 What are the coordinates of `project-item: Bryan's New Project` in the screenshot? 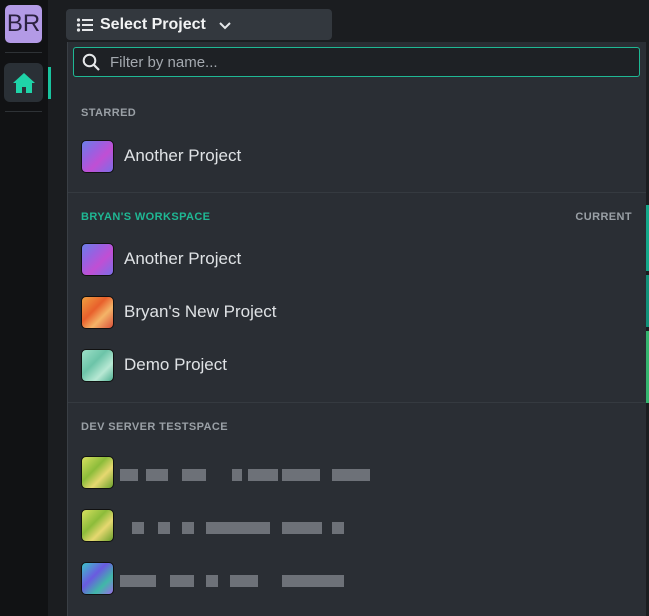 It's located at (357, 312).